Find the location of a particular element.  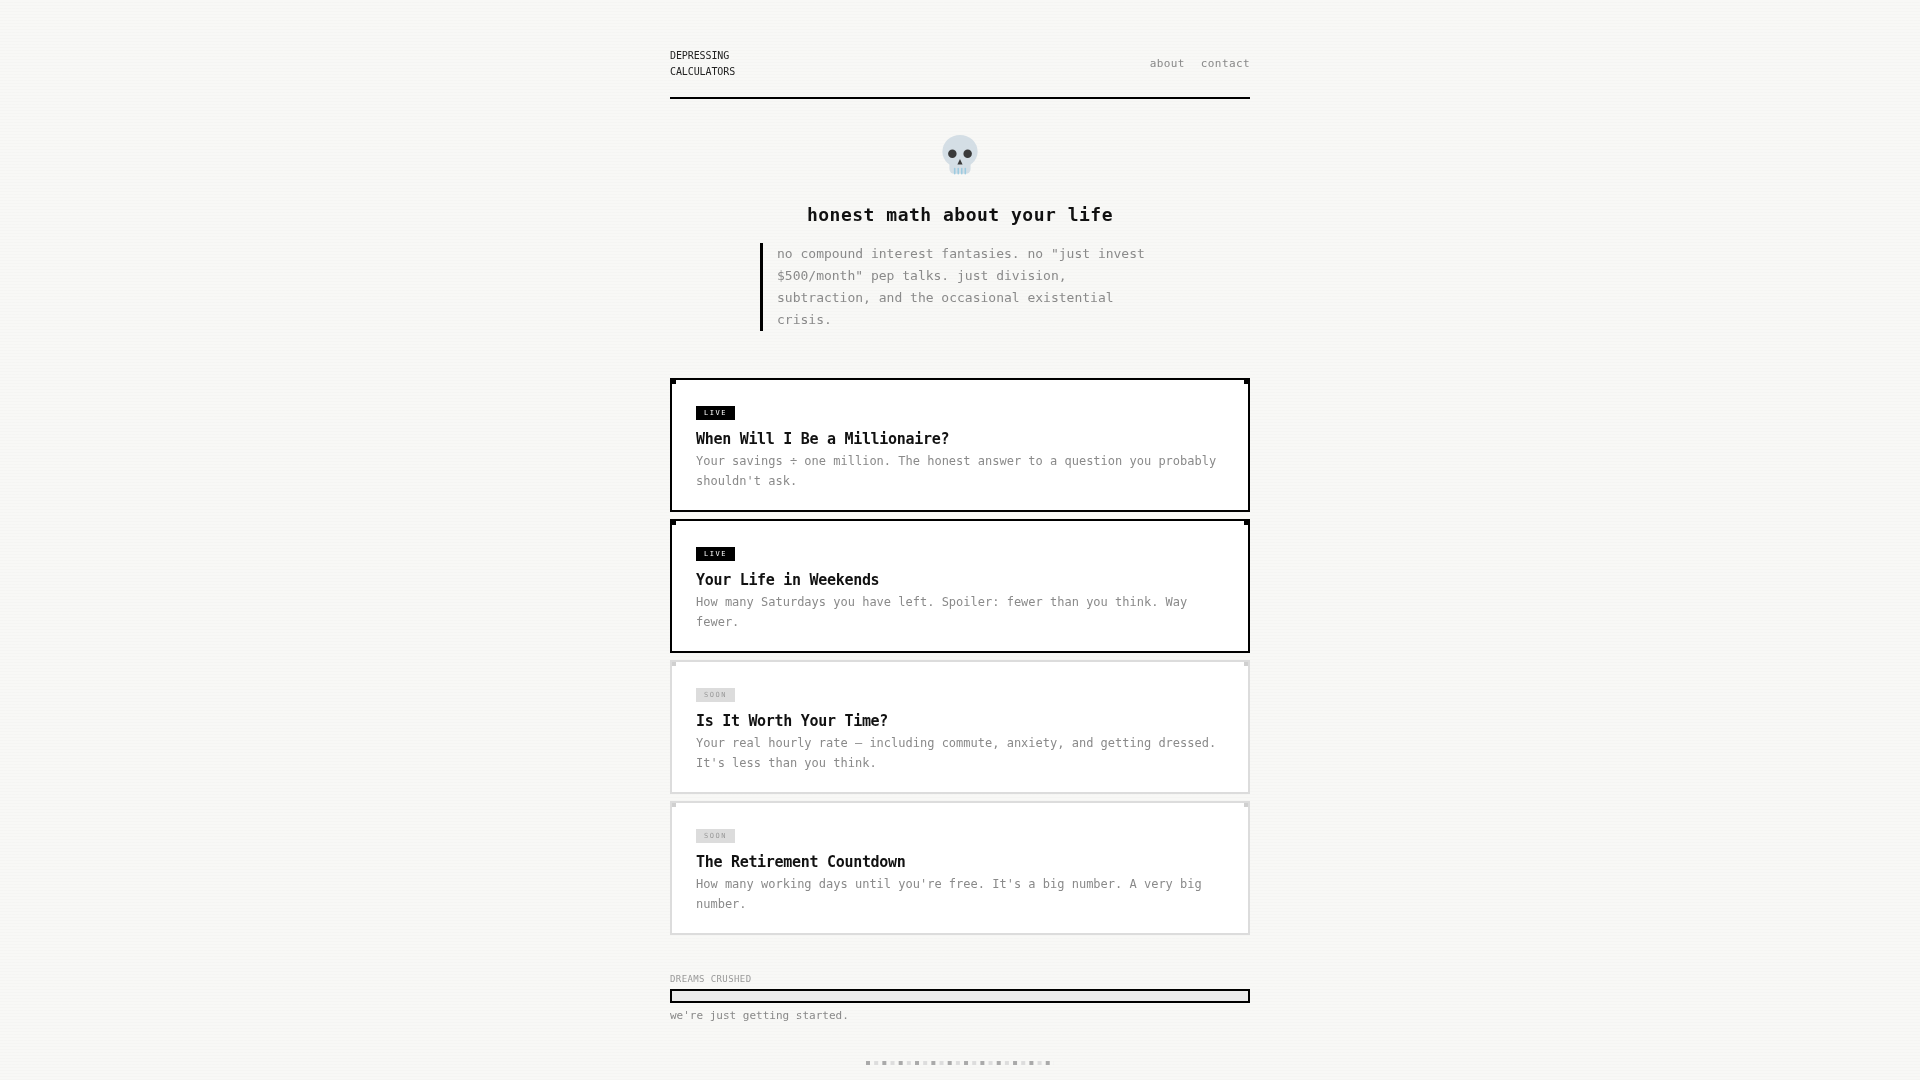

card-description: How many working days until you're free. It's a big number. A very big number. is located at coordinates (949, 894).